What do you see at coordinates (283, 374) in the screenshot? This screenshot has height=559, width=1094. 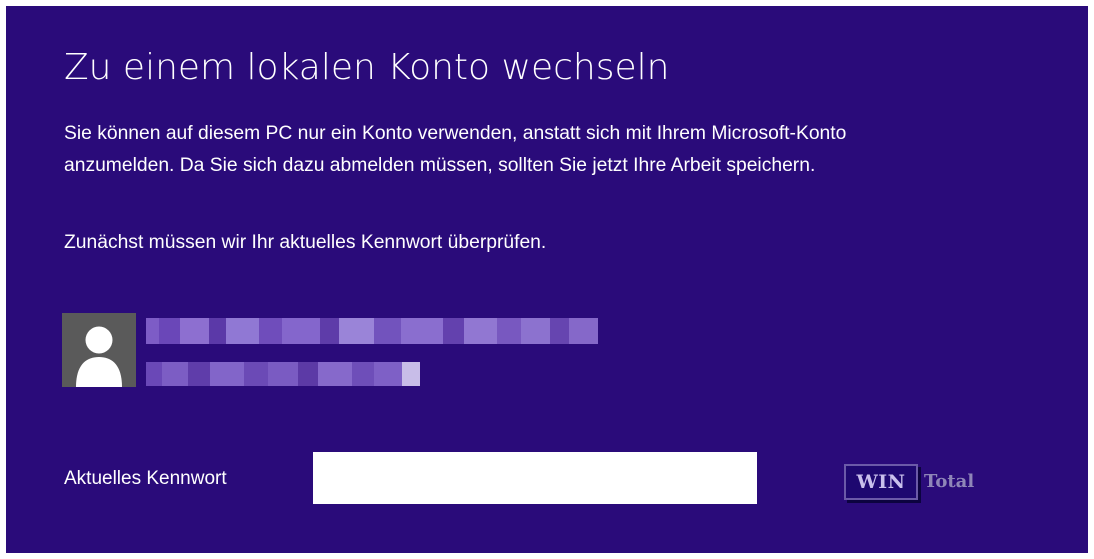 I see `account-name-obscured` at bounding box center [283, 374].